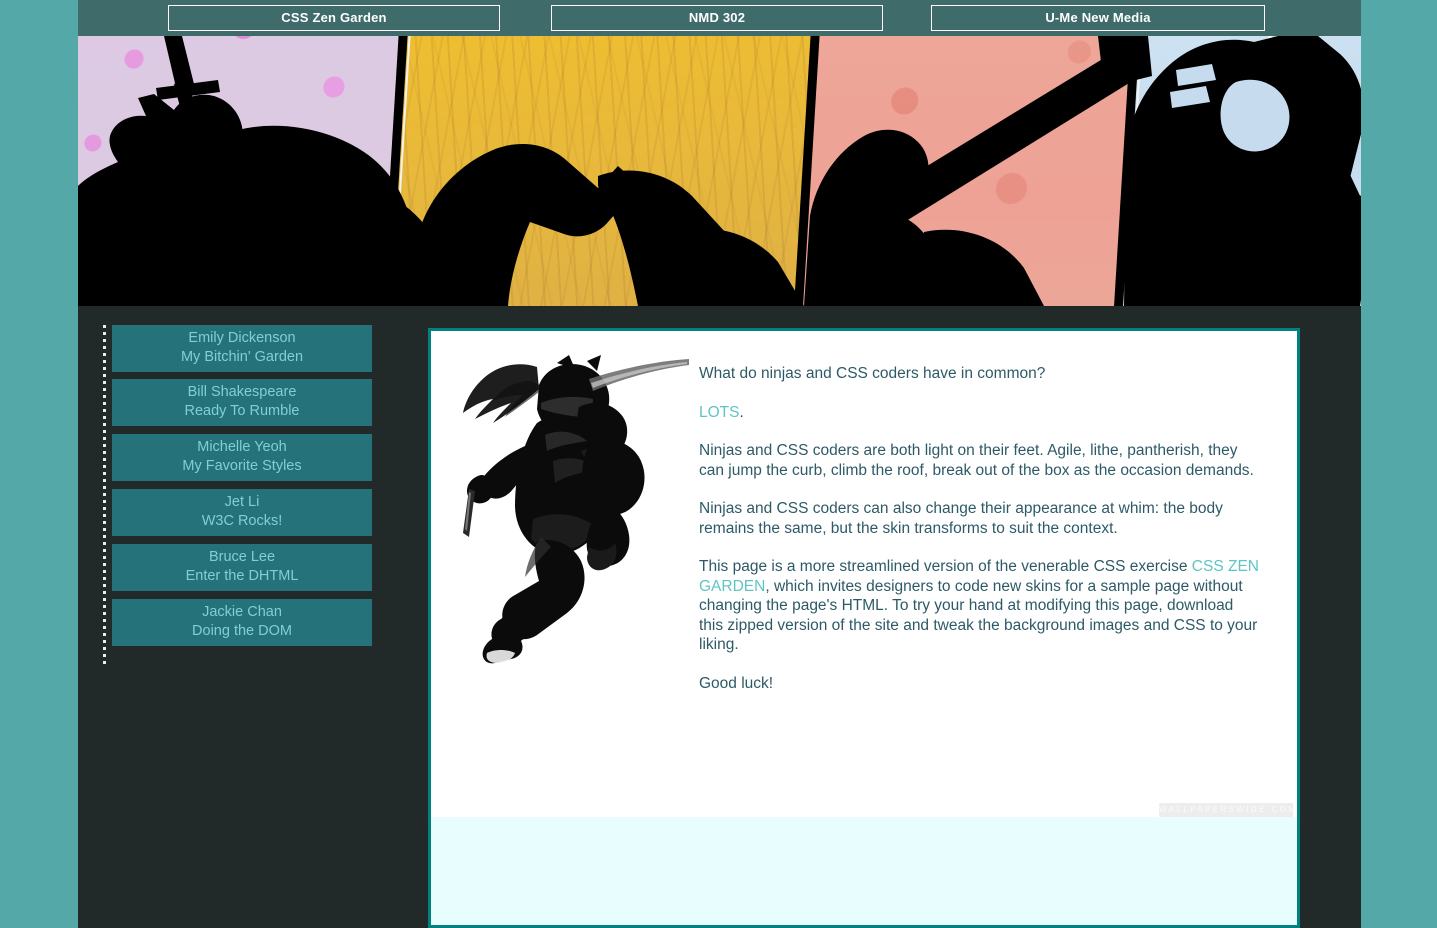  Describe the element at coordinates (242, 512) in the screenshot. I see `sidebar-item-jet-li: Jet Li W3C Rocks!` at that location.